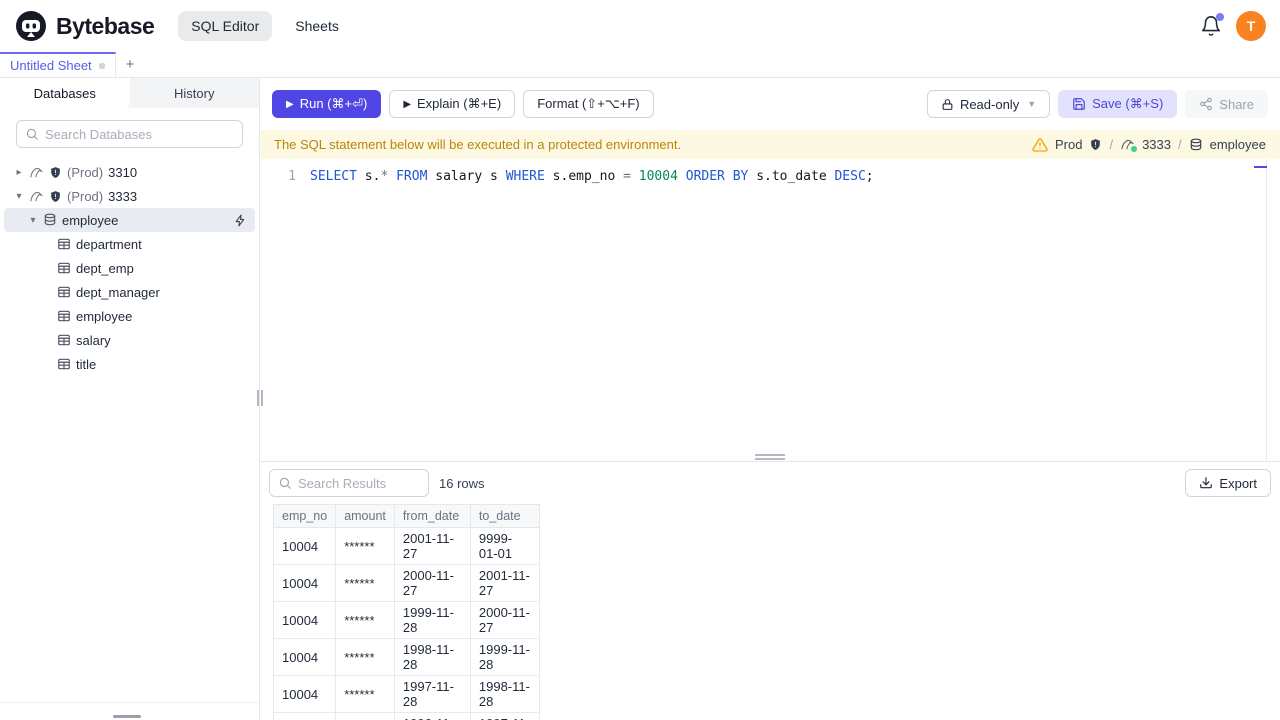 The height and width of the screenshot is (720, 1280). What do you see at coordinates (682, 176) in the screenshot?
I see `sql-token-ident` at bounding box center [682, 176].